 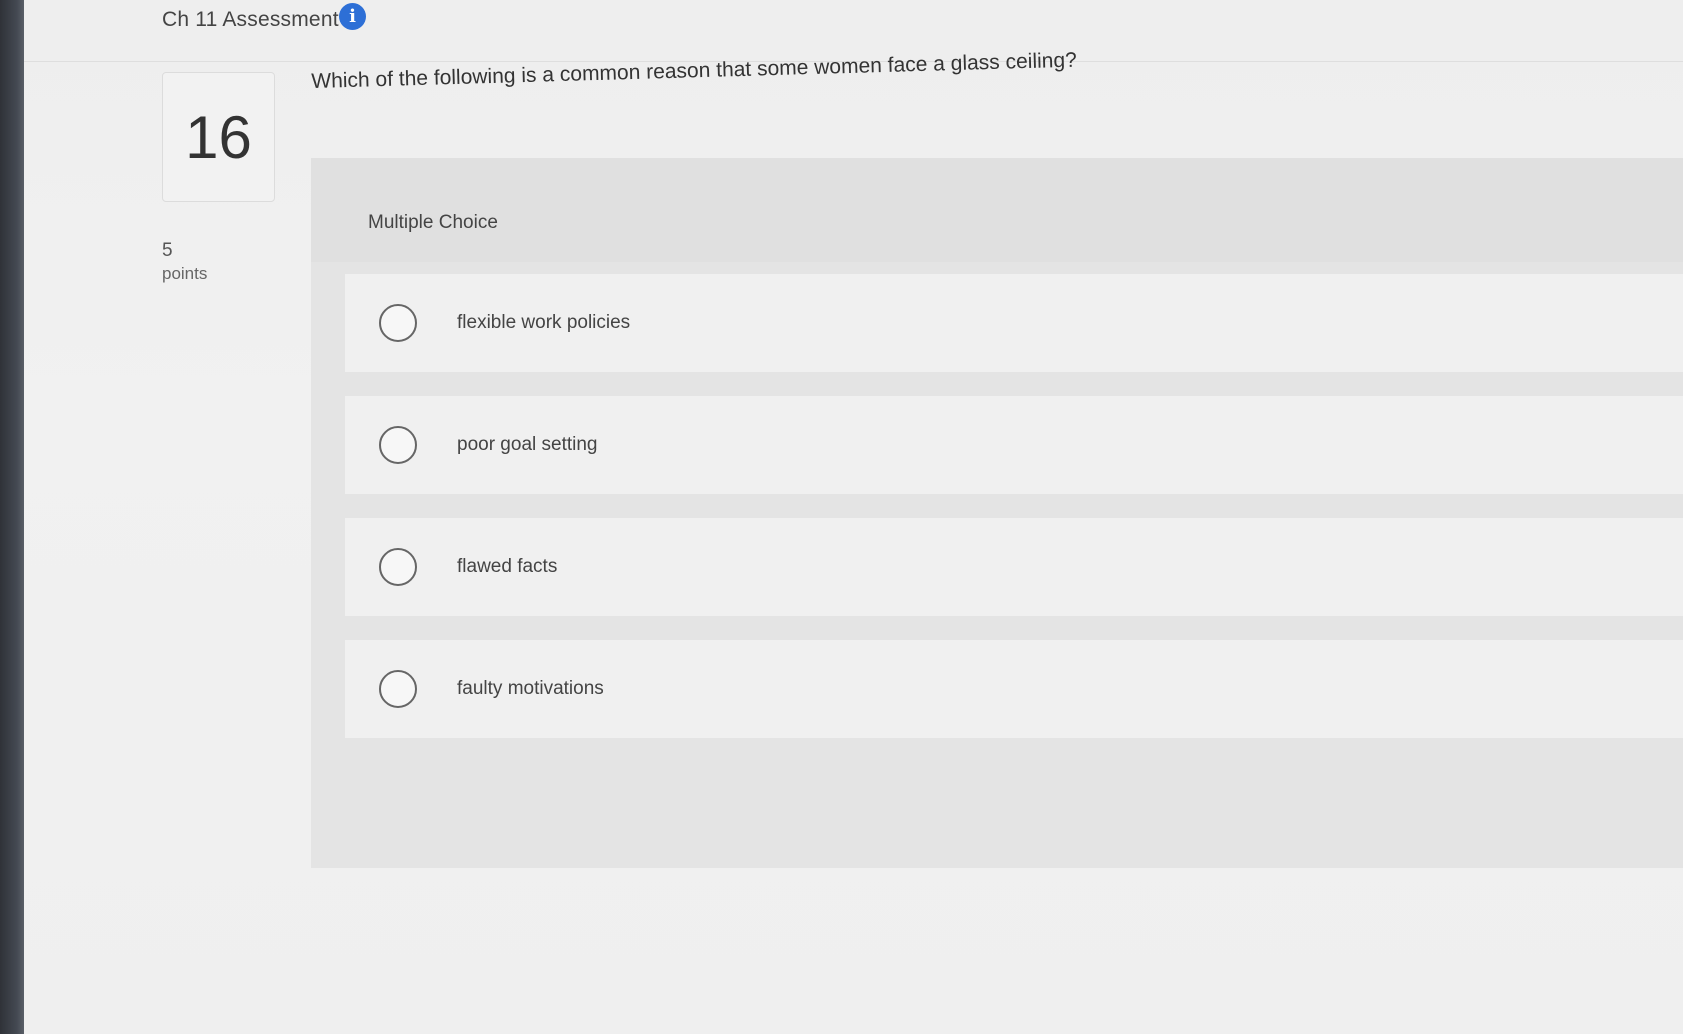 What do you see at coordinates (997, 210) in the screenshot?
I see `answer-panel-header: Multiple Choice` at bounding box center [997, 210].